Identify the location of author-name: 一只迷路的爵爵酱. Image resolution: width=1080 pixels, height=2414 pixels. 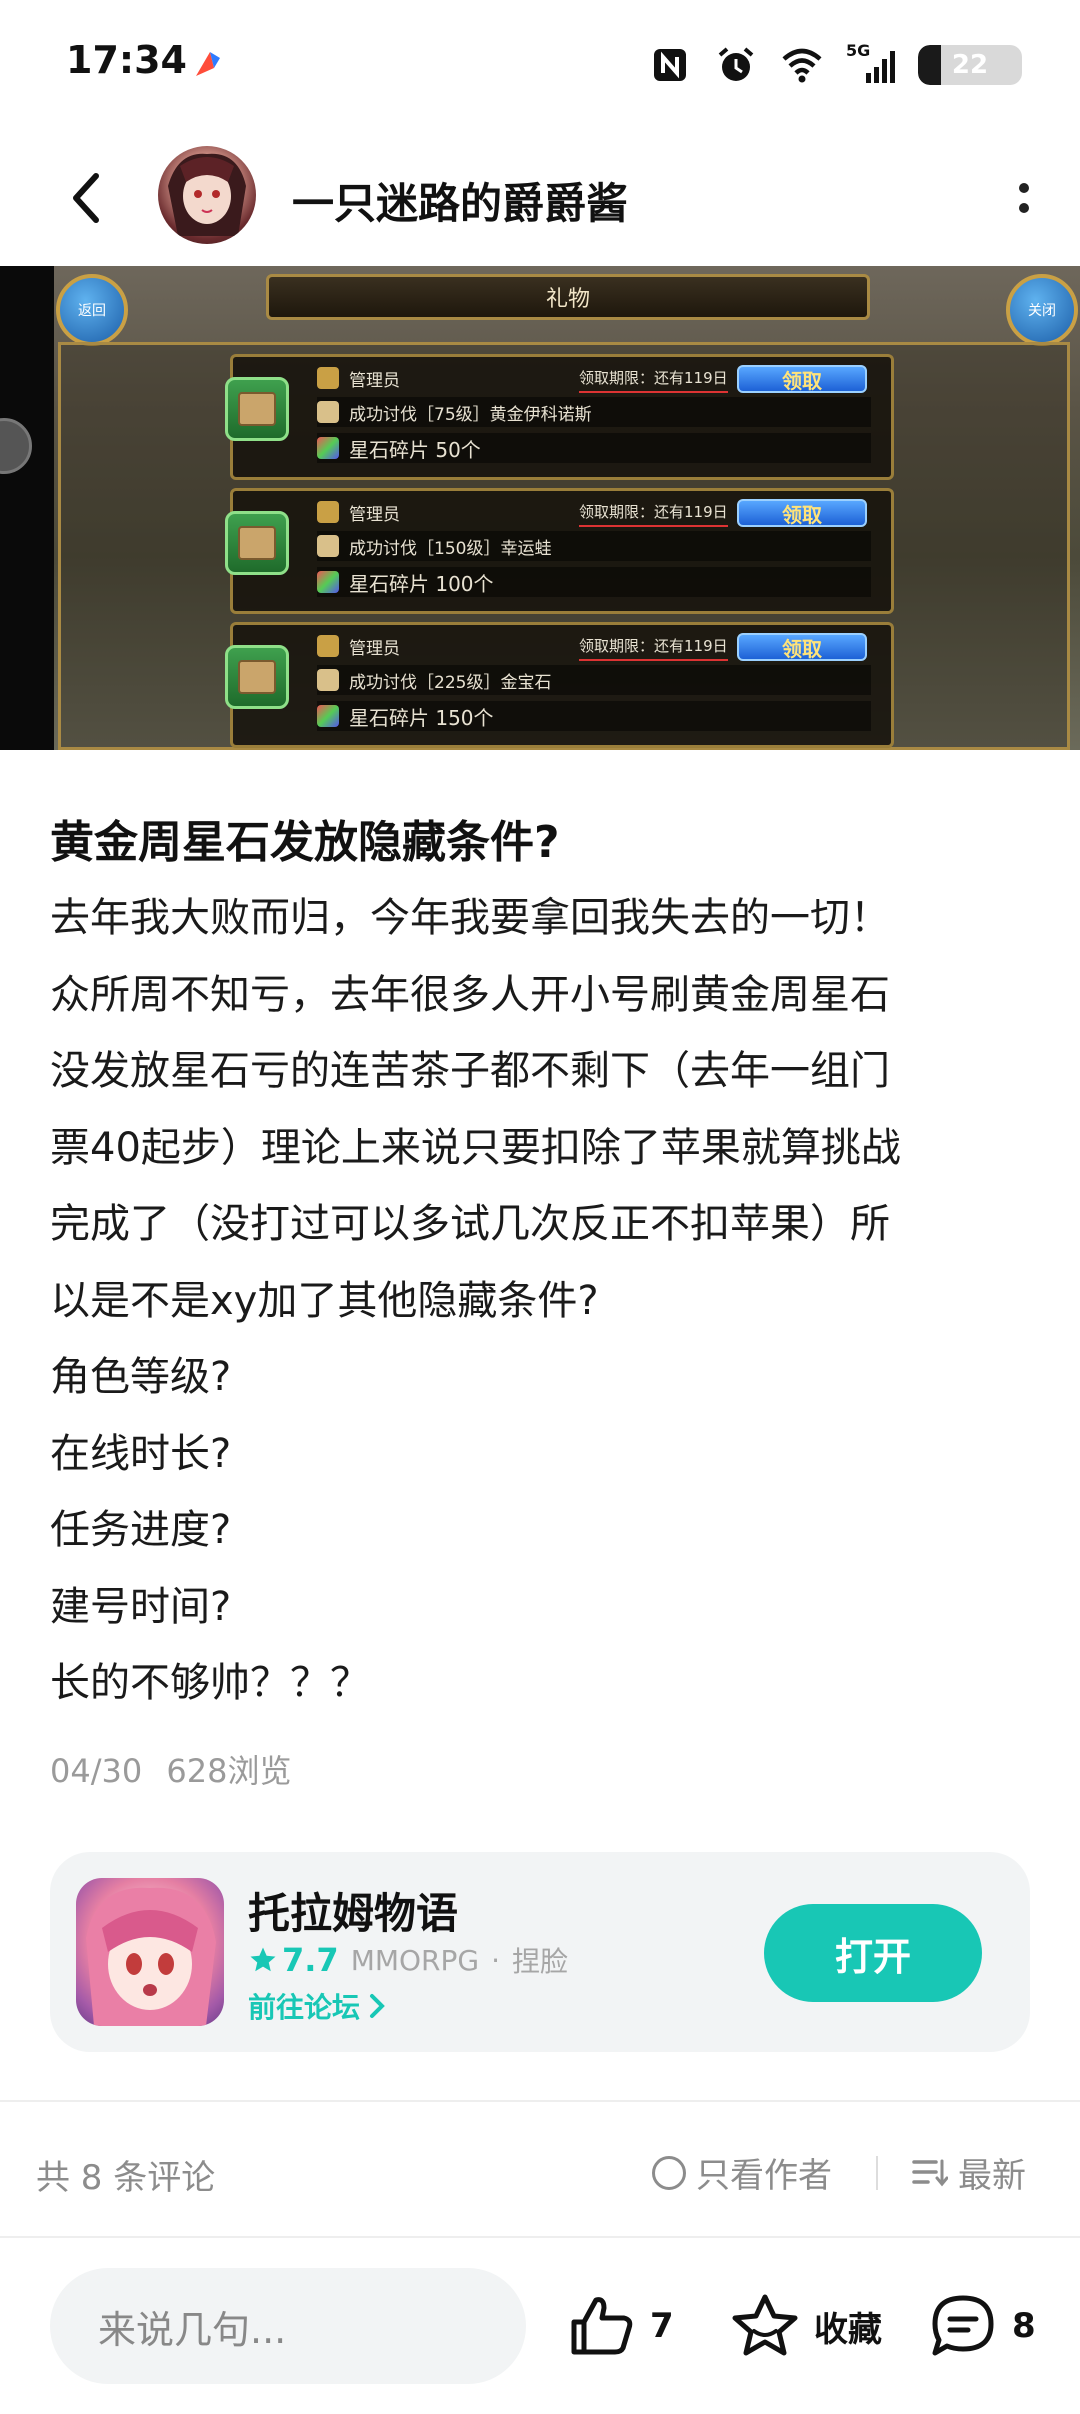
(460, 200).